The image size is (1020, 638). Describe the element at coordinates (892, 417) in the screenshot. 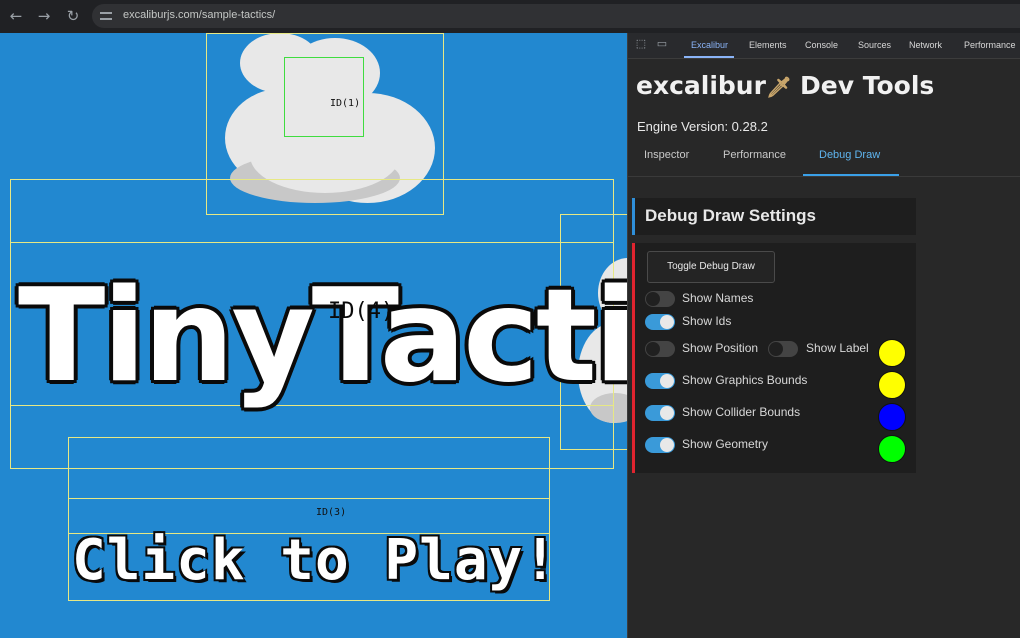

I see `collider-bounds-color-swatch` at that location.